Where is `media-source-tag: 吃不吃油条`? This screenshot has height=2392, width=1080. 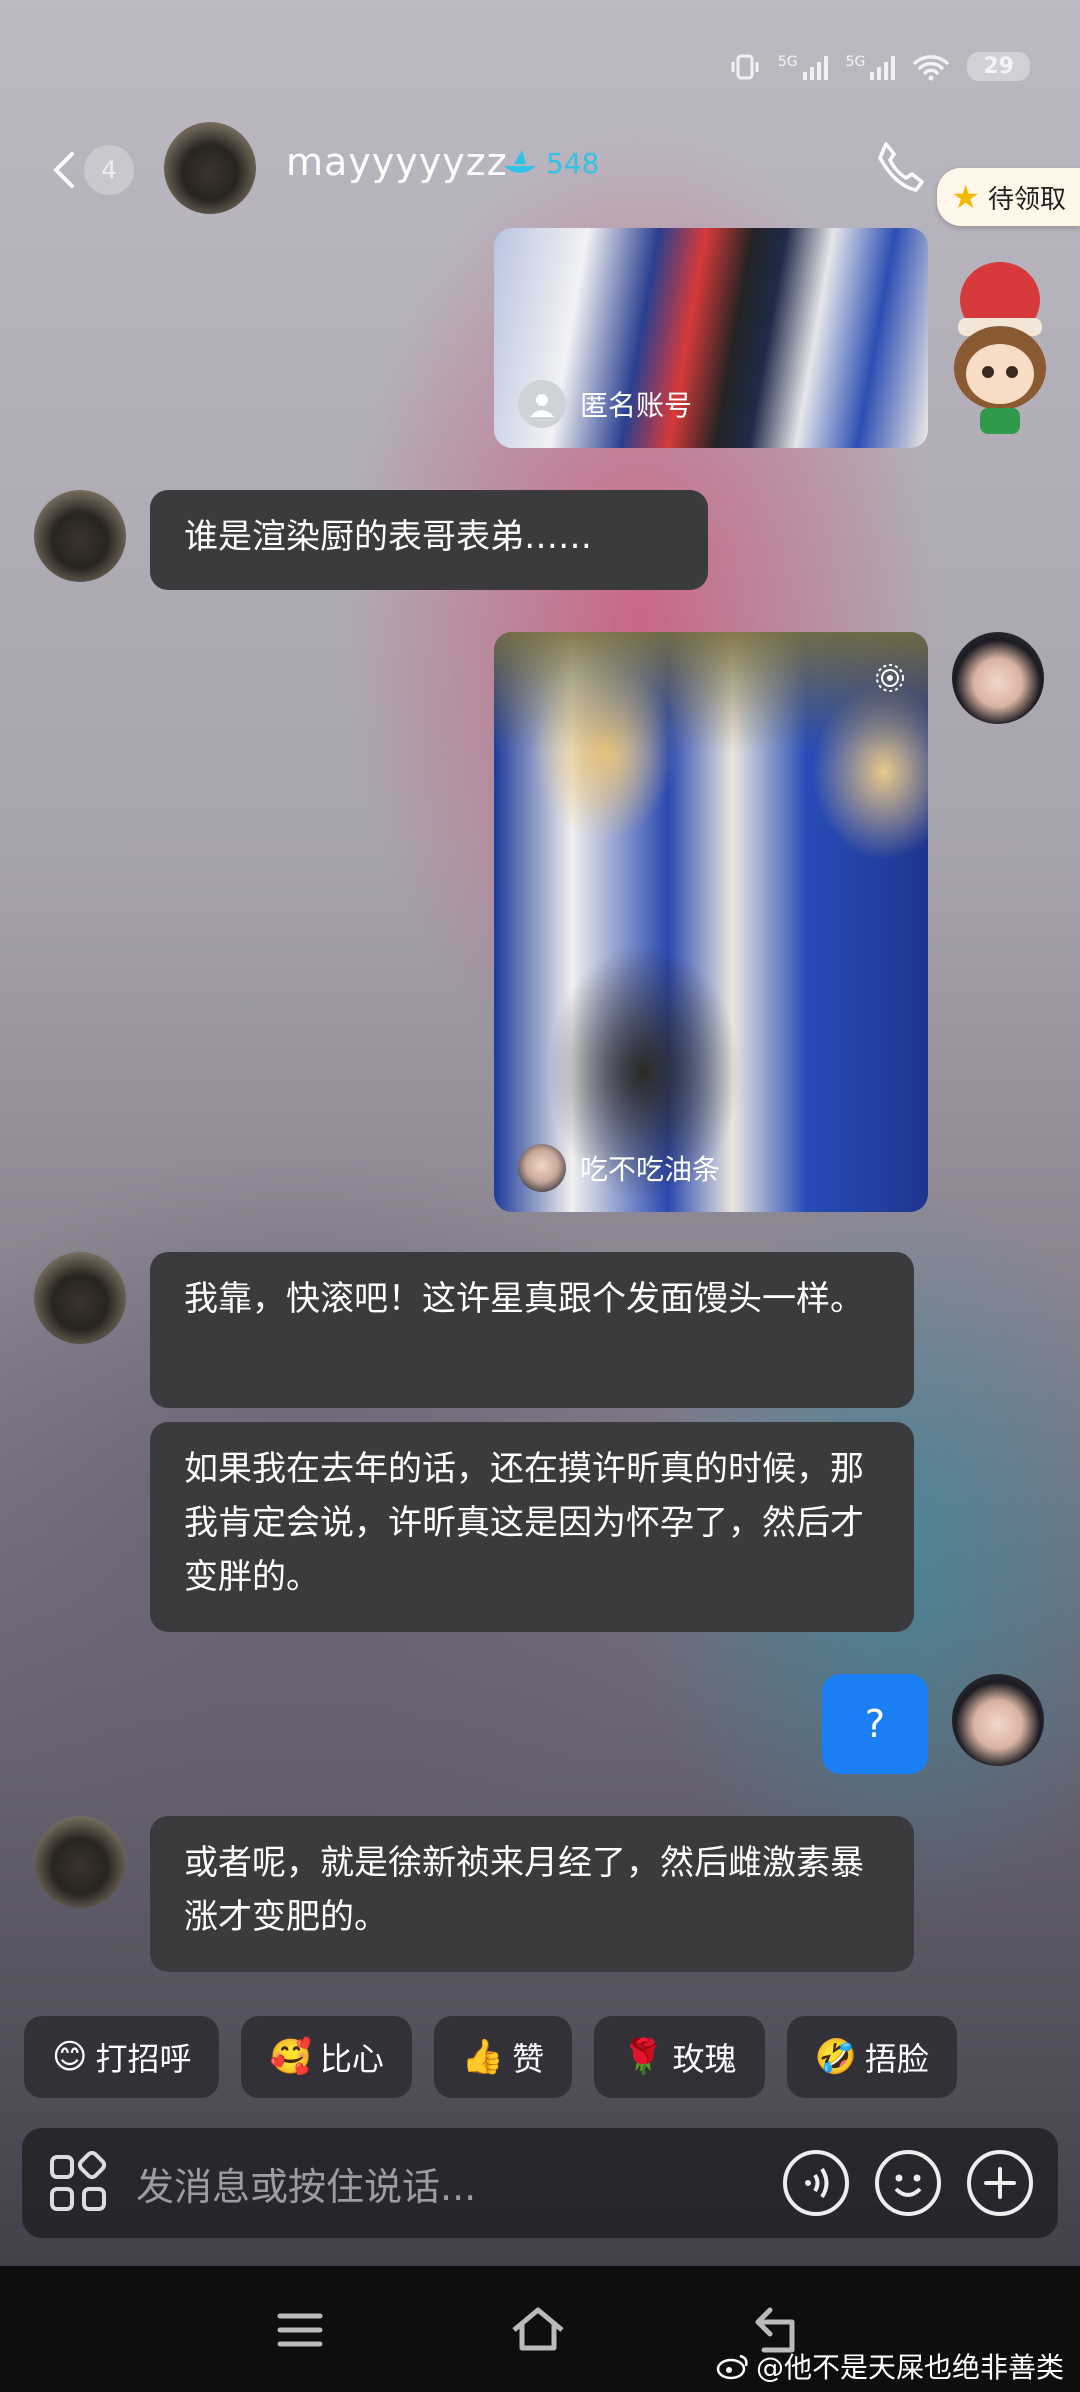 media-source-tag: 吃不吃油条 is located at coordinates (619, 1168).